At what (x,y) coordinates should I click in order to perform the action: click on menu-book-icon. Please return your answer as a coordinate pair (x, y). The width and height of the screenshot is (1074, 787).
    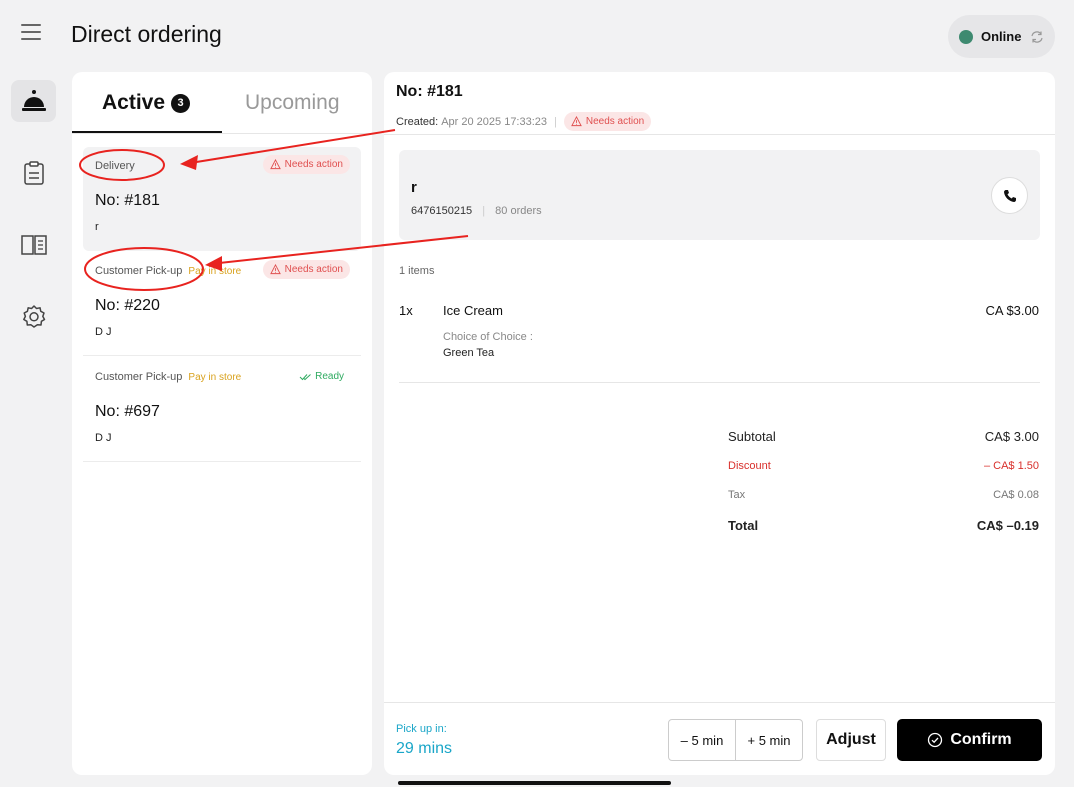
    Looking at the image, I should click on (33, 245).